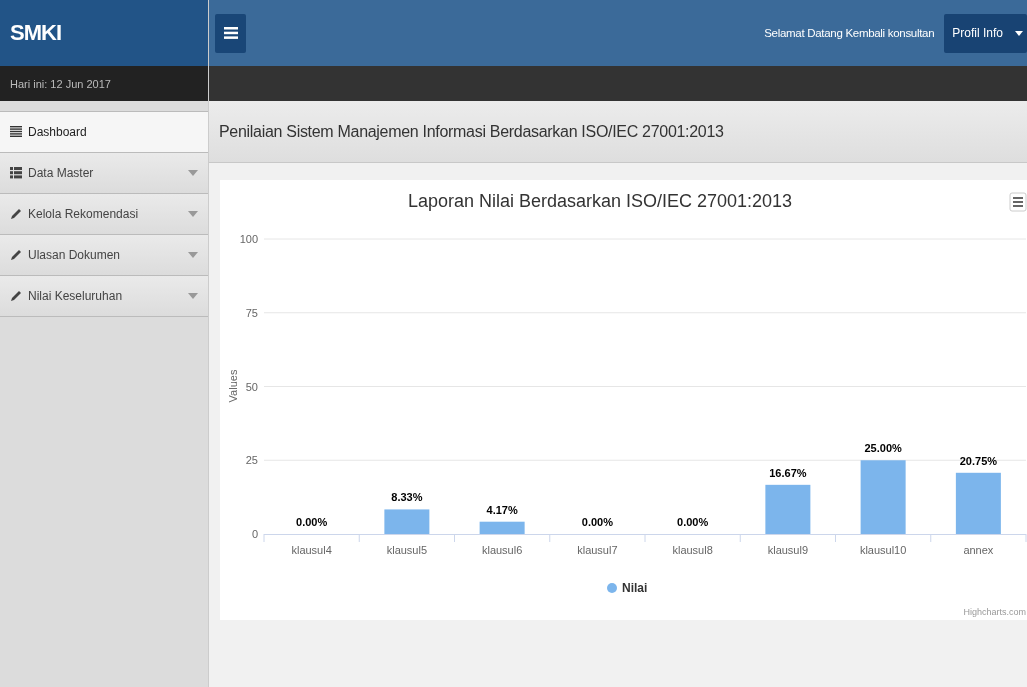  What do you see at coordinates (251, 386) in the screenshot?
I see `axis-tick-label: 50` at bounding box center [251, 386].